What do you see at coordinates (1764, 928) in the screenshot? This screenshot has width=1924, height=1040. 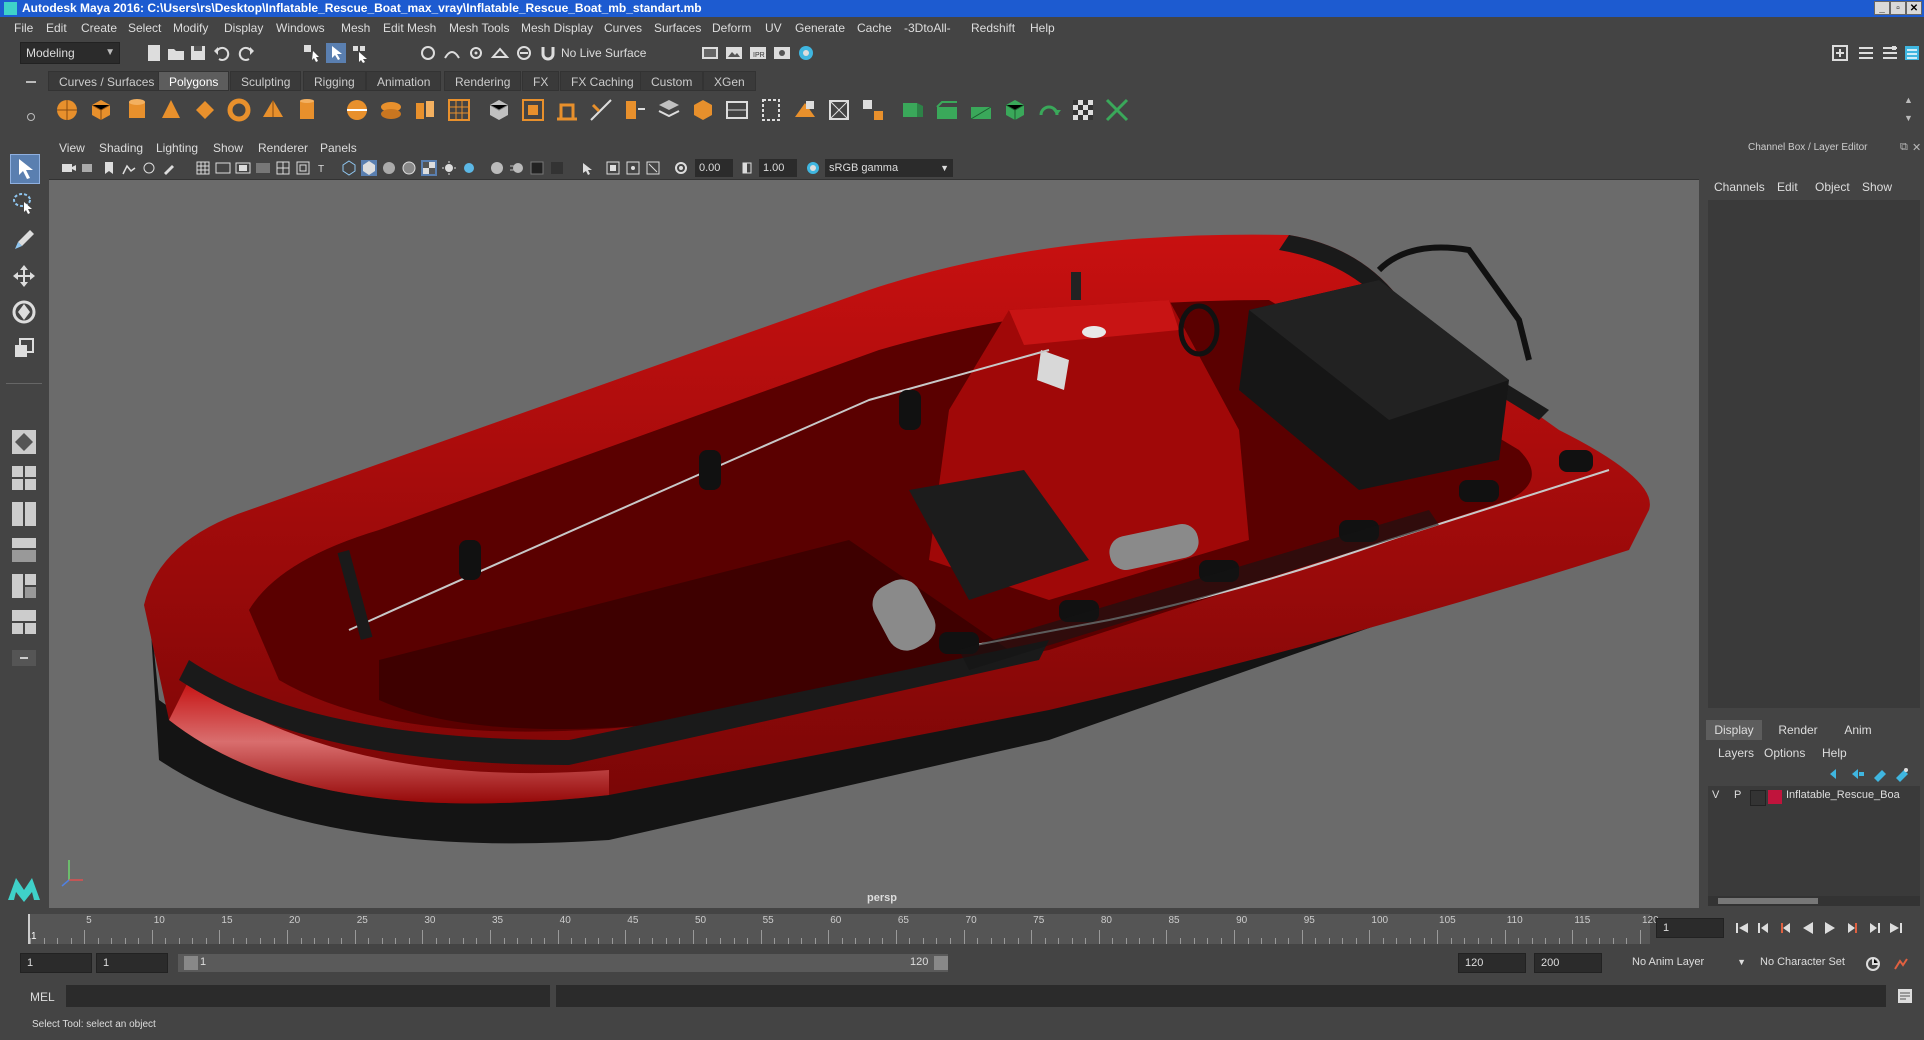 I see `step-back-icon` at bounding box center [1764, 928].